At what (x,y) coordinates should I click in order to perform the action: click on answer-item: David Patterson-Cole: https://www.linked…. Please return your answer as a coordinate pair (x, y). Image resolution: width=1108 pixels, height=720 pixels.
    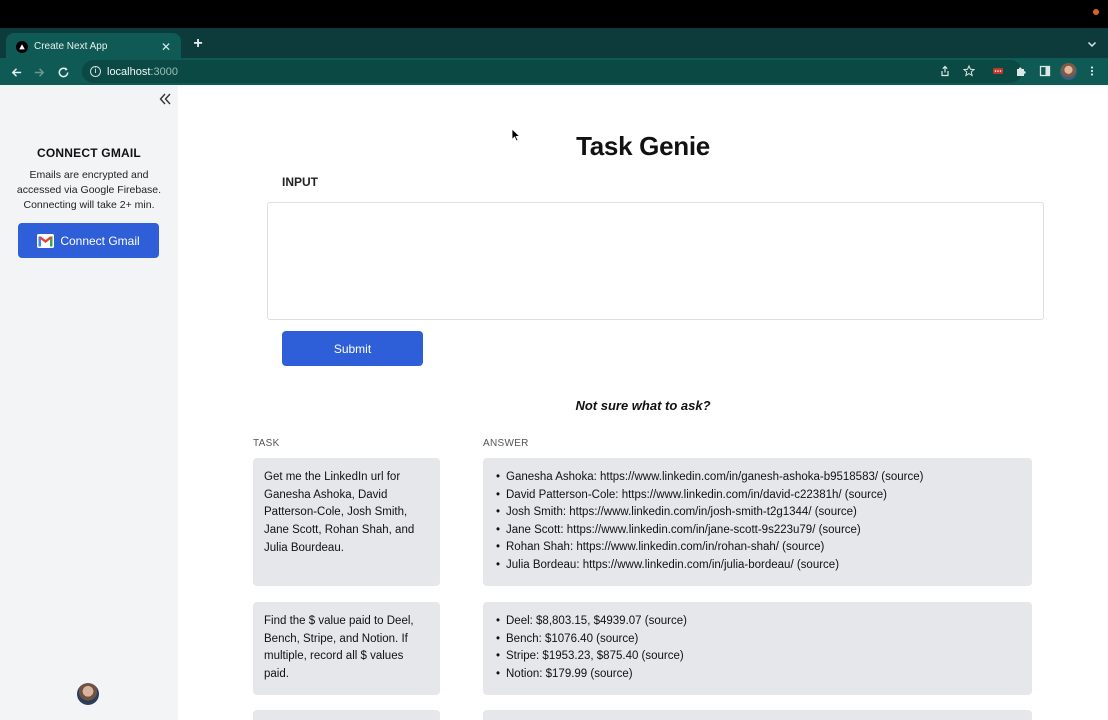
    Looking at the image, I should click on (756, 496).